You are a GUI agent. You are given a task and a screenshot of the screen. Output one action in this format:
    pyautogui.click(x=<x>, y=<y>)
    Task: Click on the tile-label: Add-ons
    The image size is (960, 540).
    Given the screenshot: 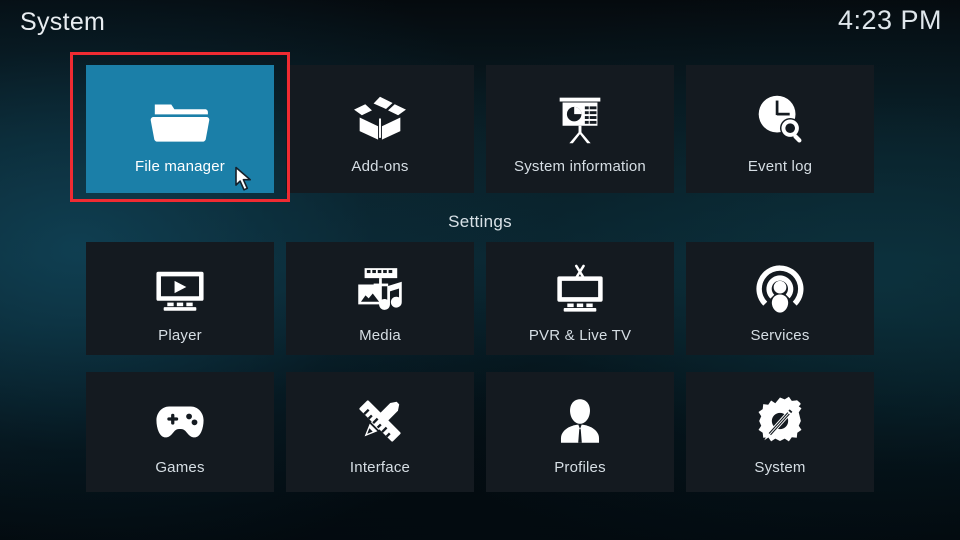 What is the action you would take?
    pyautogui.click(x=380, y=166)
    